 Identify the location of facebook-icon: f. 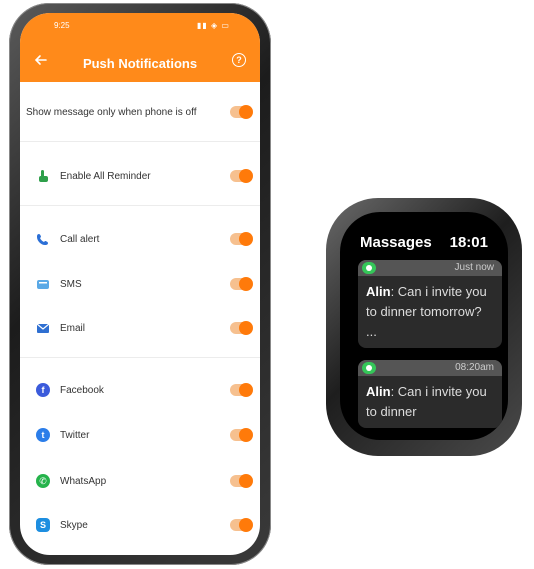
(43, 390).